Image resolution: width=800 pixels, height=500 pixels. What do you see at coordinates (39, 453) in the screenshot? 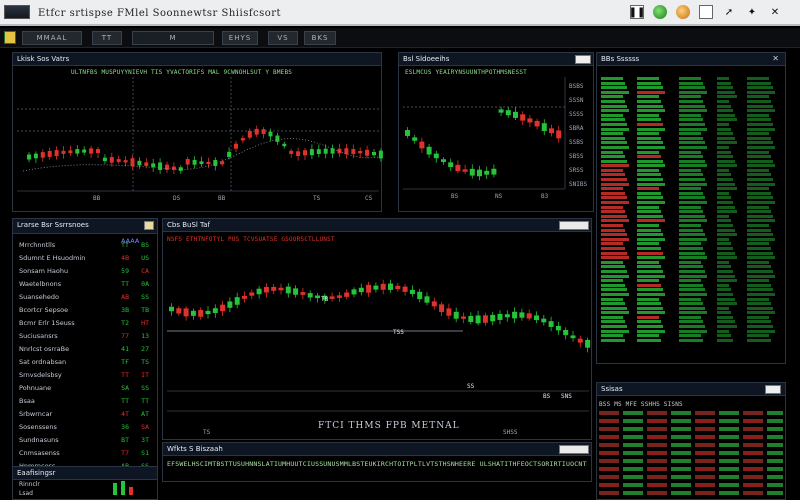
I see `watchlist-symbol: Cnmsasenss` at bounding box center [39, 453].